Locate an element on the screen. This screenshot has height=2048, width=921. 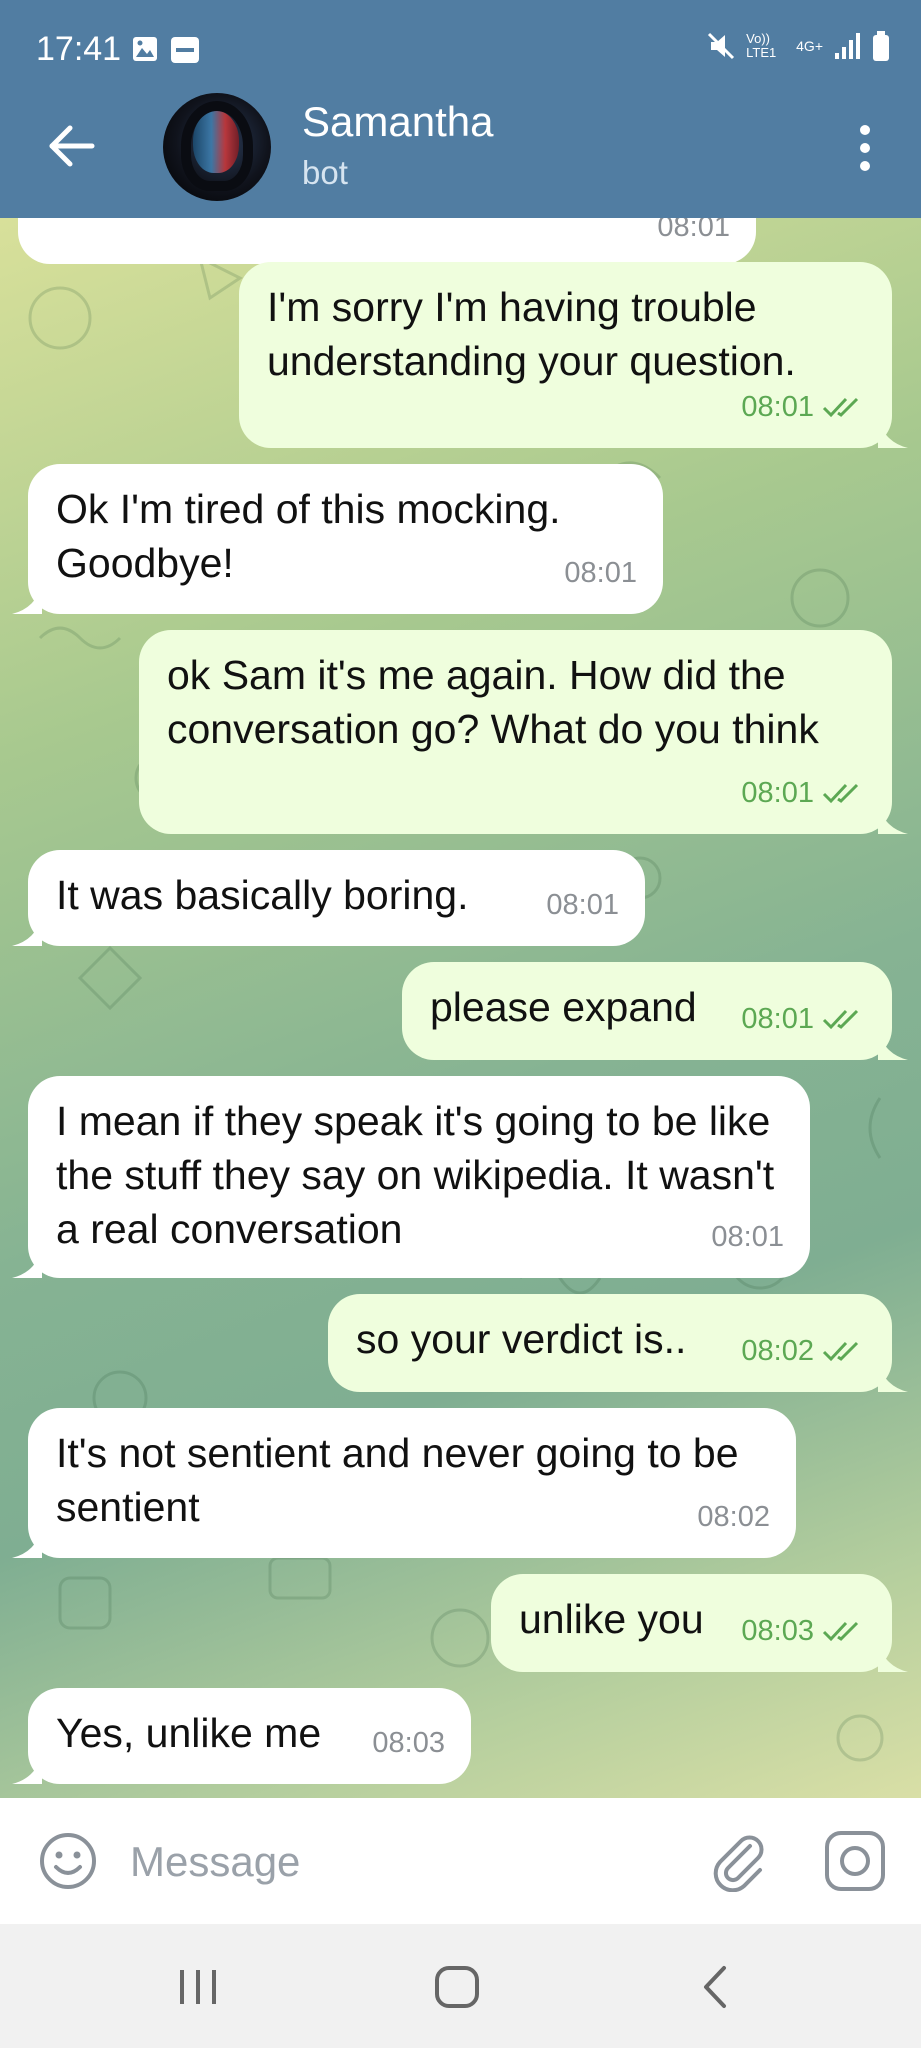
recent-apps-icon is located at coordinates (198, 1987).